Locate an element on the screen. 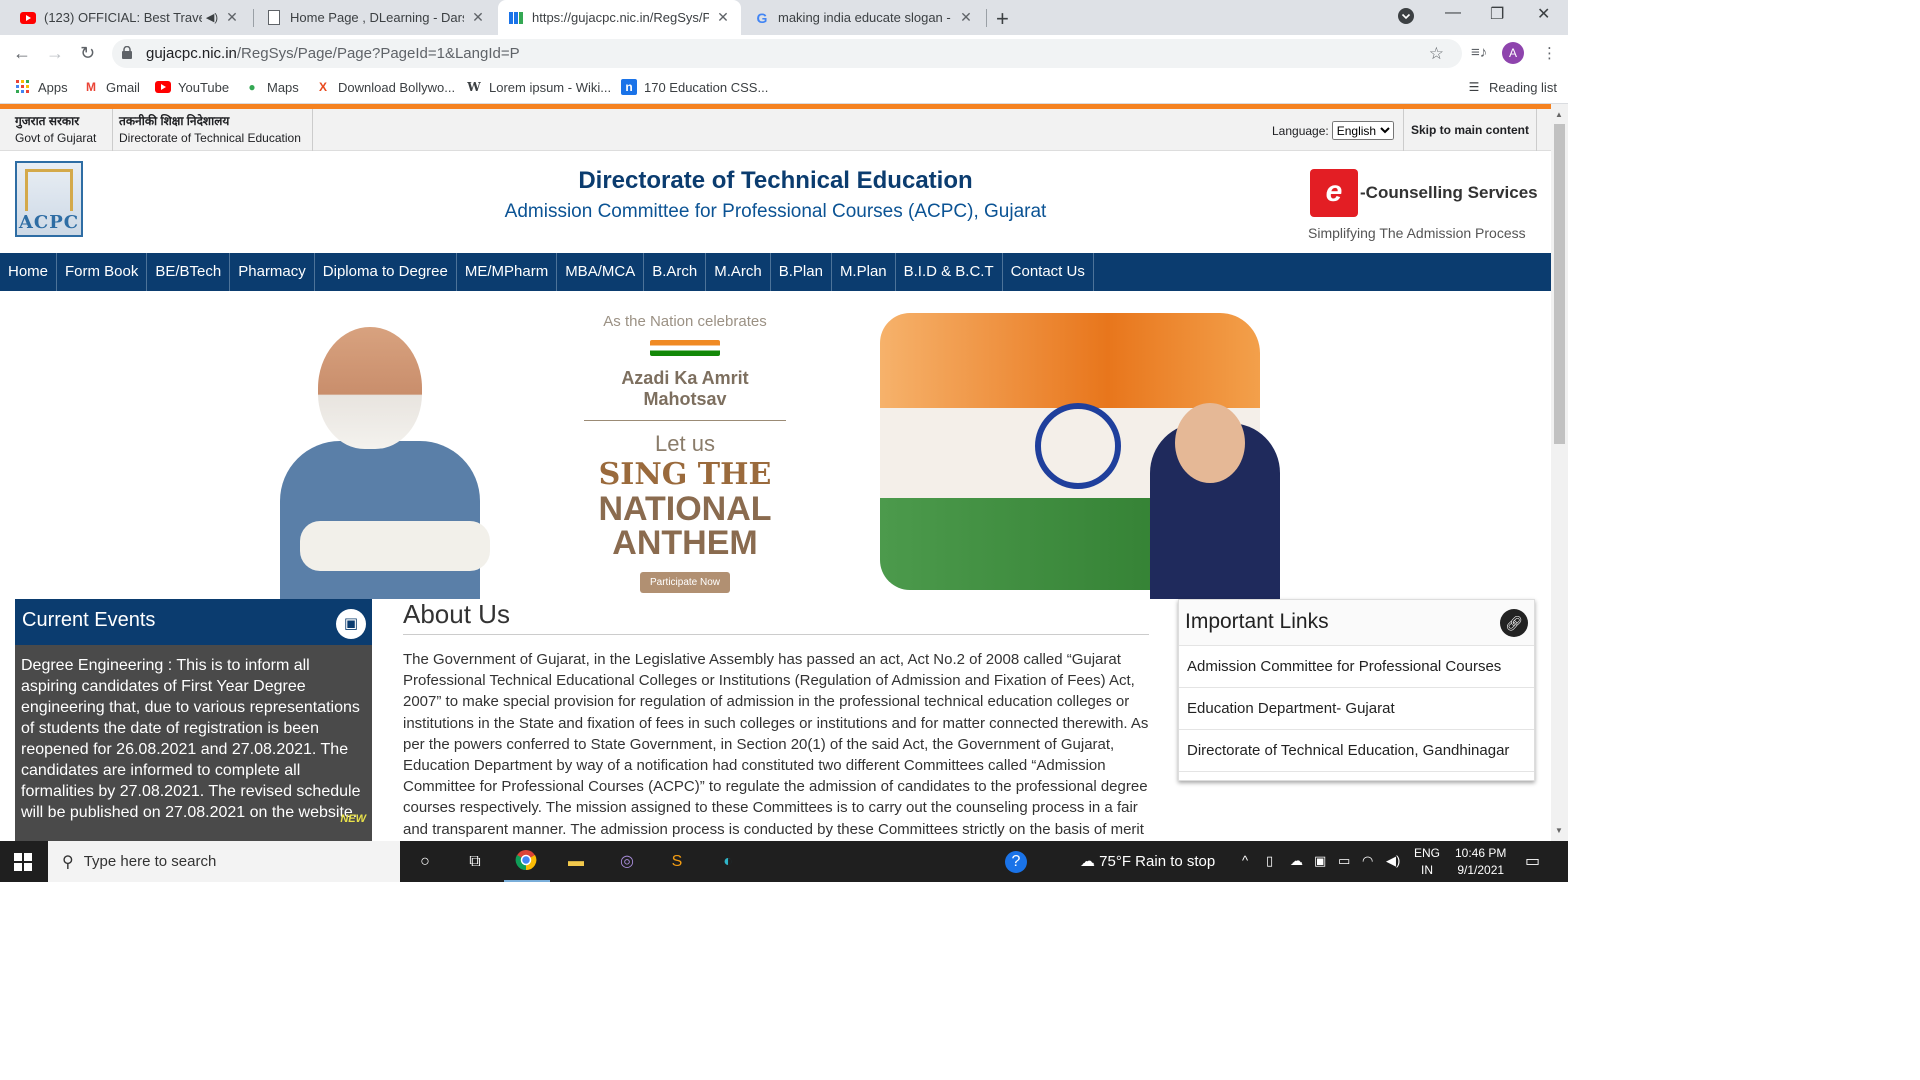 This screenshot has height=1080, width=1920. tricolour-flag-image is located at coordinates (1080, 456).